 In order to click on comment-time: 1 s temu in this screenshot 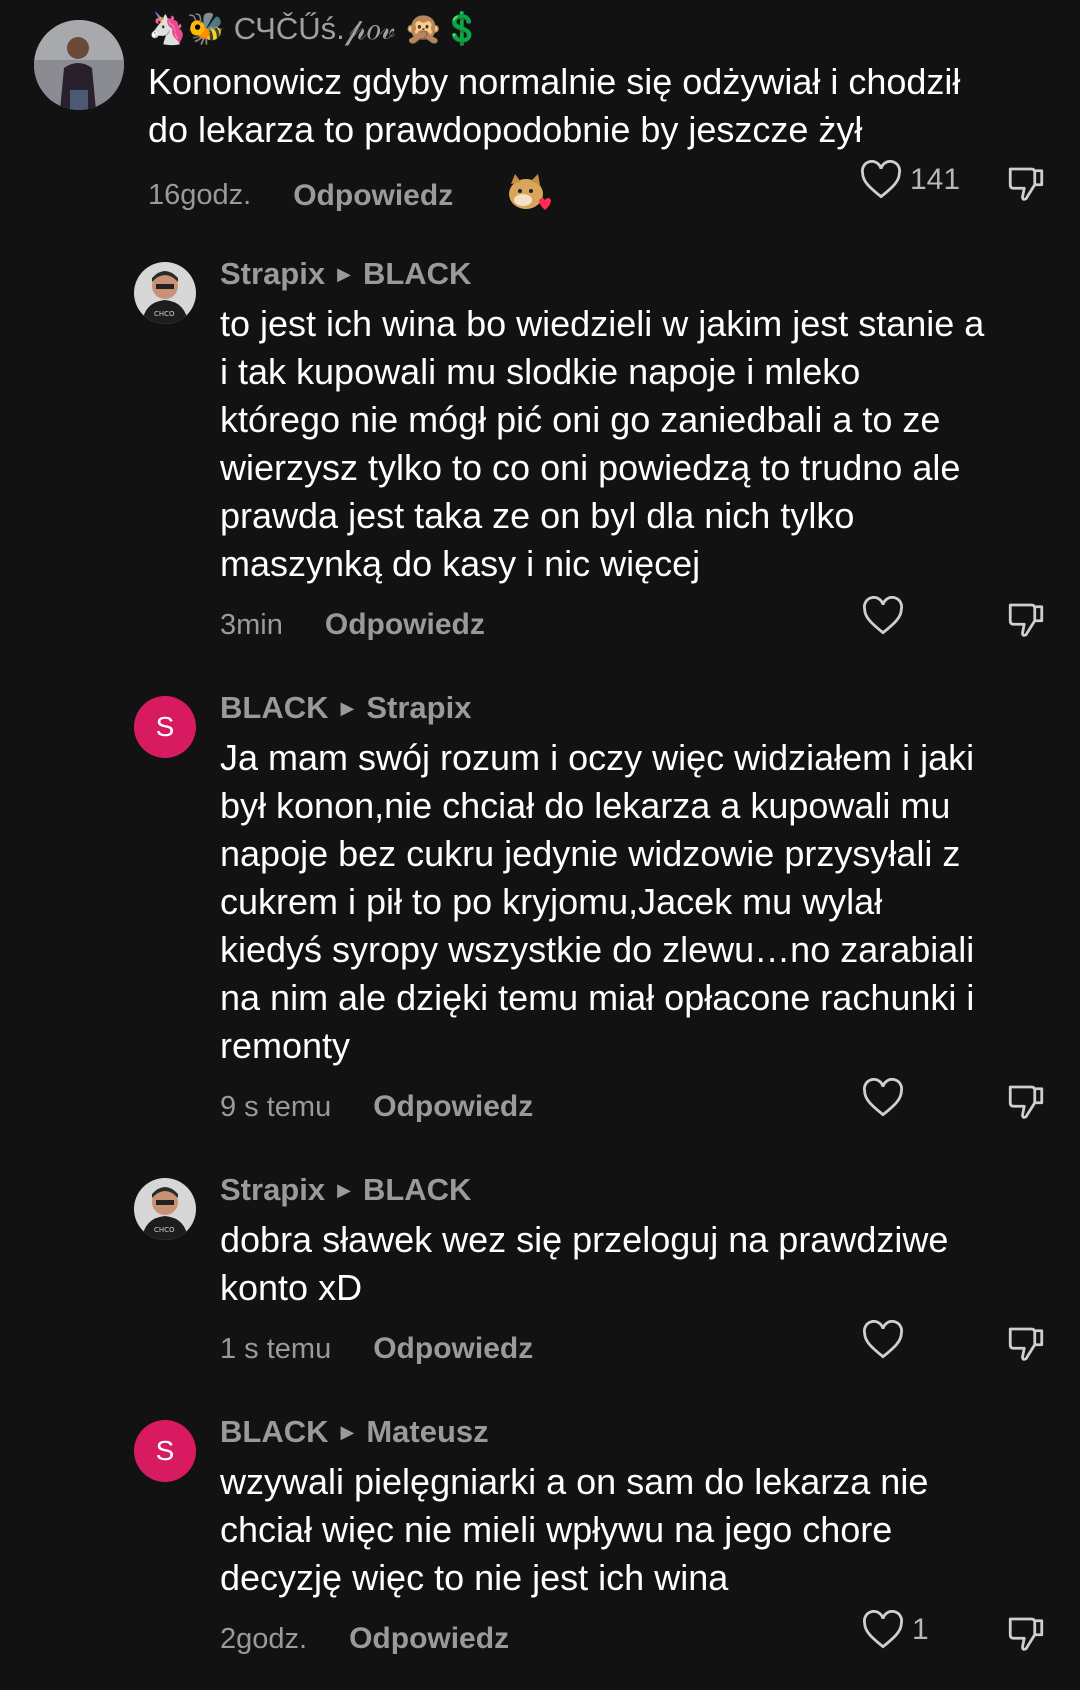, I will do `click(276, 1348)`.